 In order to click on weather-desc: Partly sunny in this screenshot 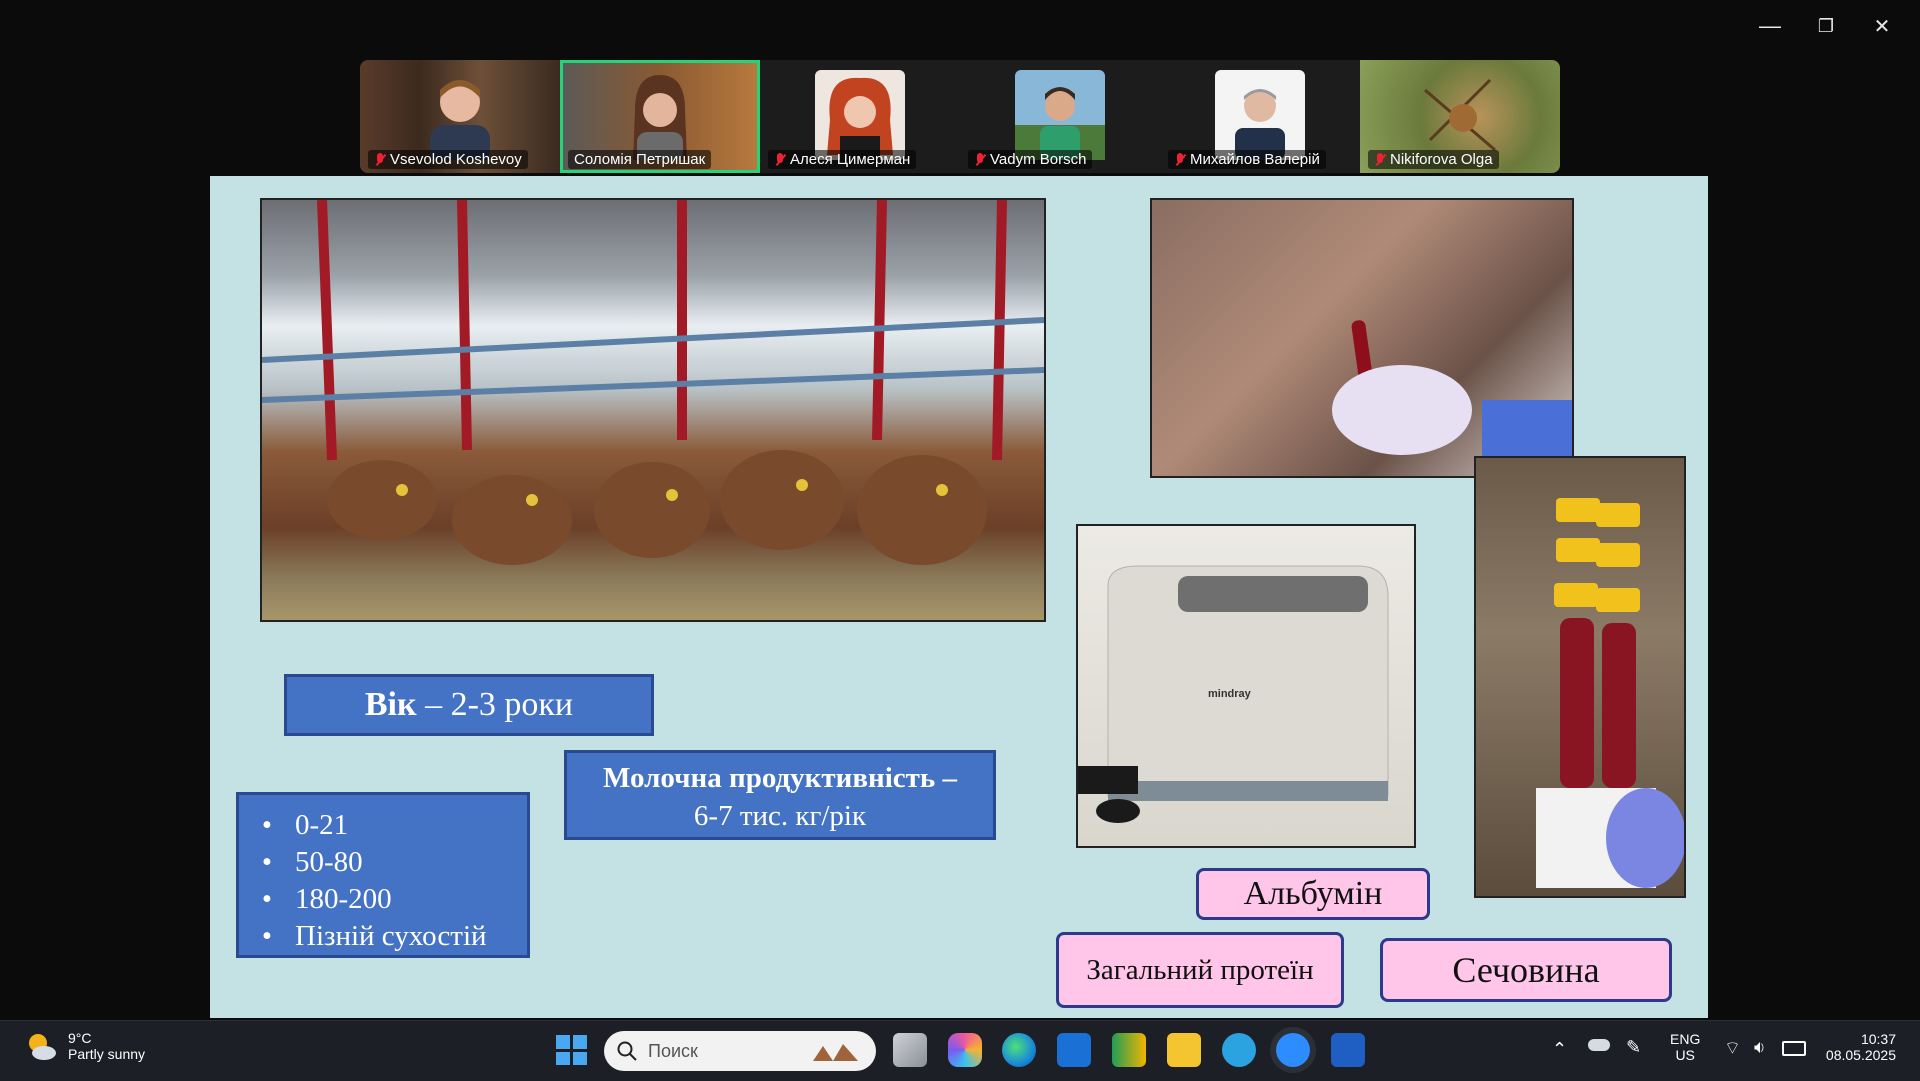, I will do `click(107, 1054)`.